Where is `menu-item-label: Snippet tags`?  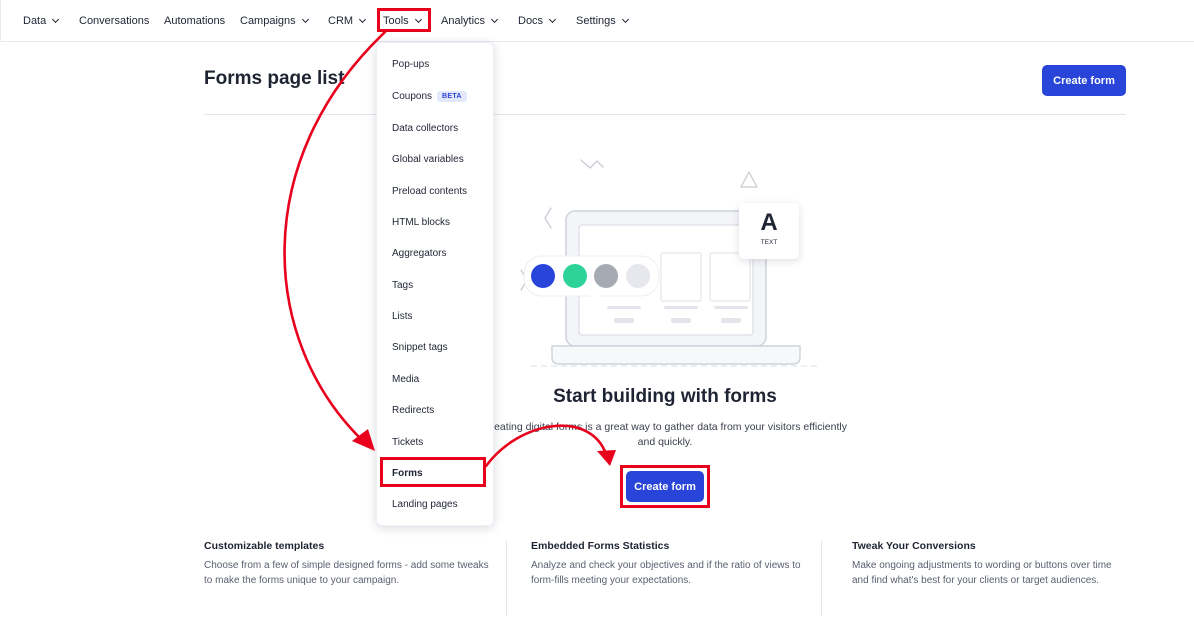
menu-item-label: Snippet tags is located at coordinates (420, 347).